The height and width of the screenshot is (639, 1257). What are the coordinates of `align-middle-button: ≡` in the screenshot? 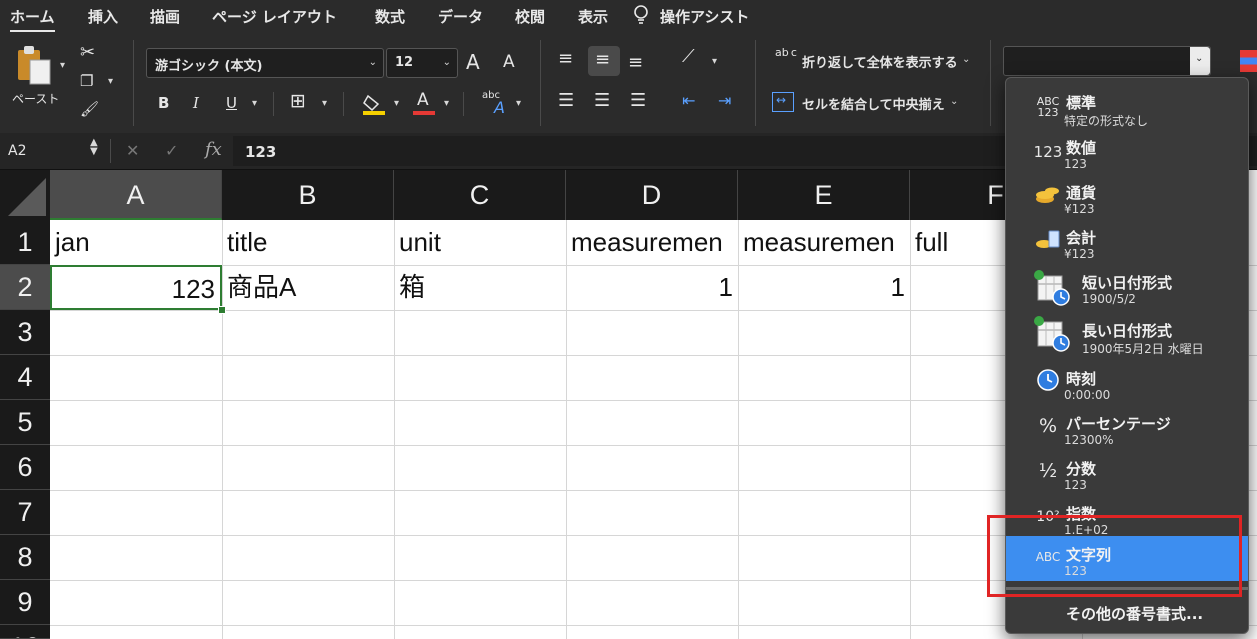 It's located at (604, 61).